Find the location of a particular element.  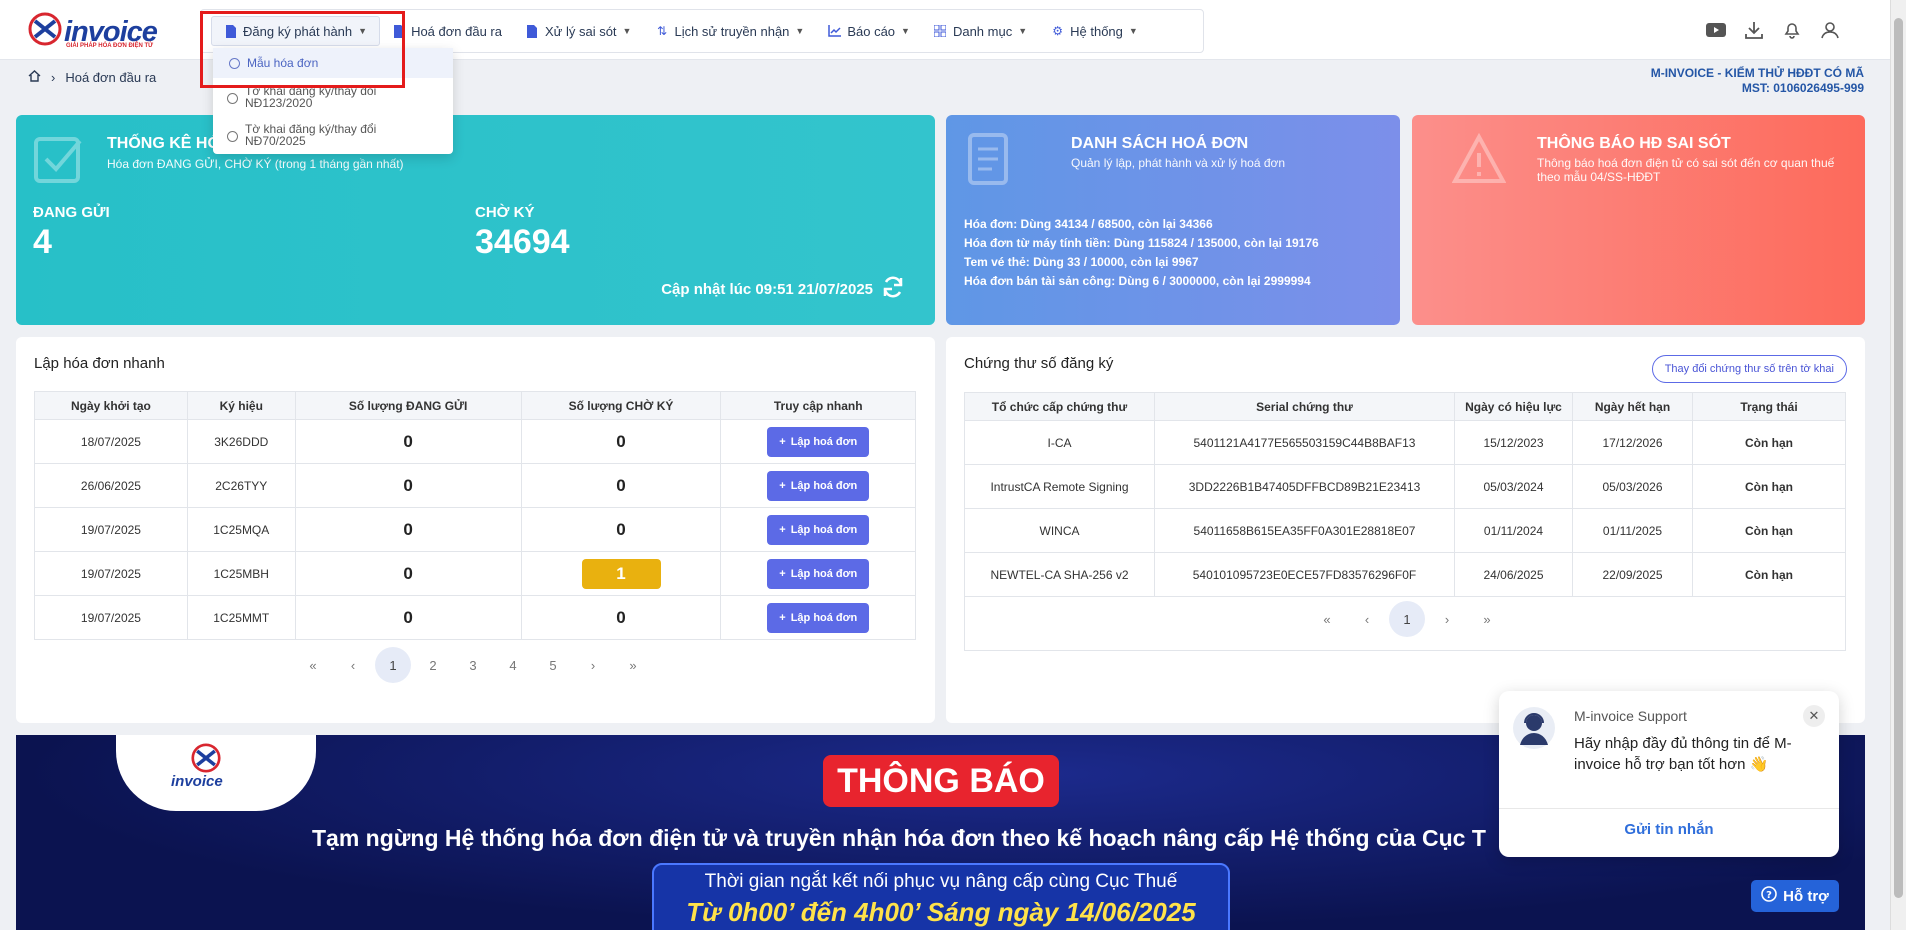

nav-output-label: Hoá đơn đầu ra is located at coordinates (456, 31).